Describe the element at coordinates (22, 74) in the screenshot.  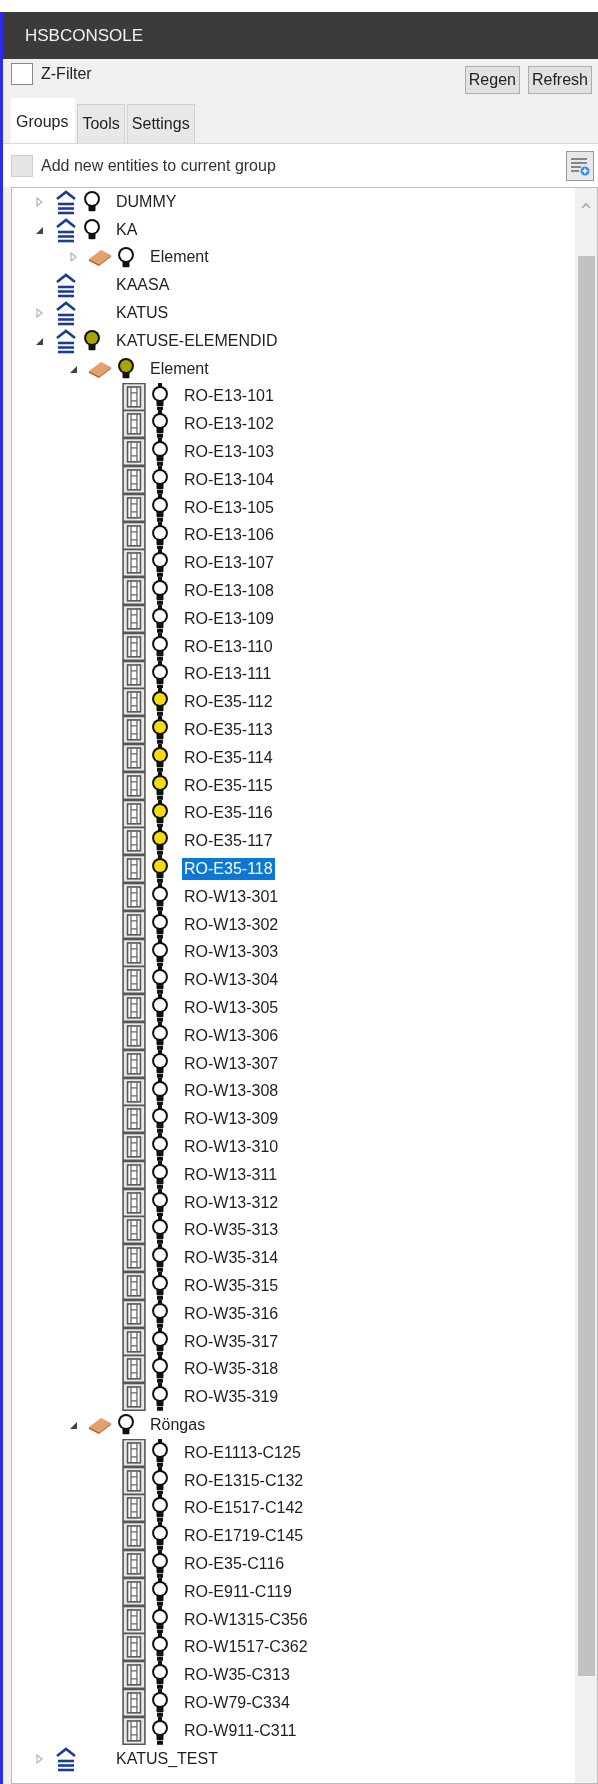
I see `checkbox` at that location.